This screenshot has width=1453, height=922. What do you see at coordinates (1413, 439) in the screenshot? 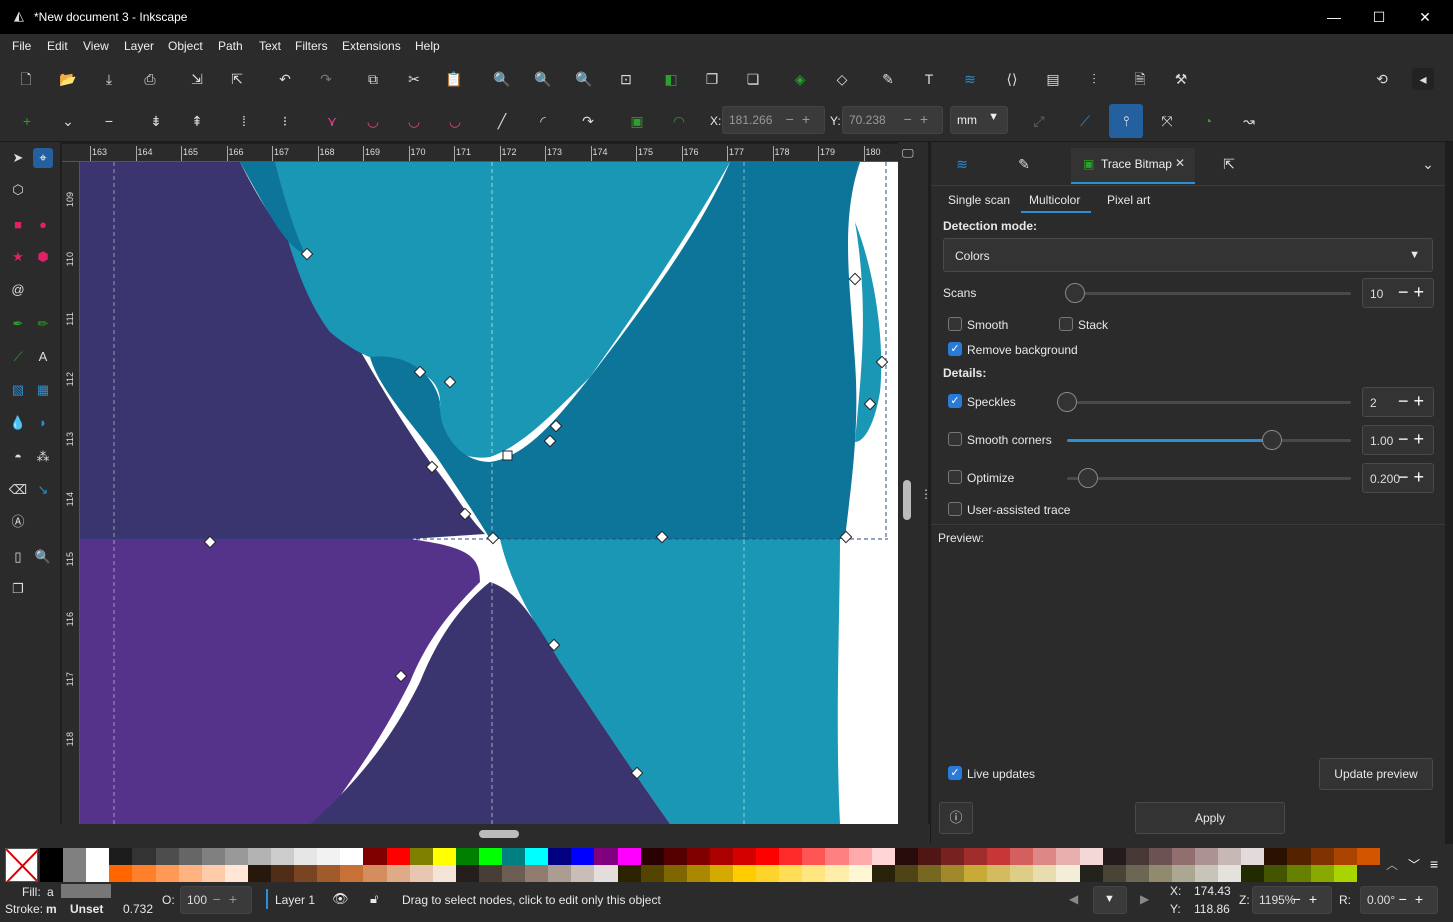
I see `smooth-corners-stepper-icon: −+` at bounding box center [1413, 439].